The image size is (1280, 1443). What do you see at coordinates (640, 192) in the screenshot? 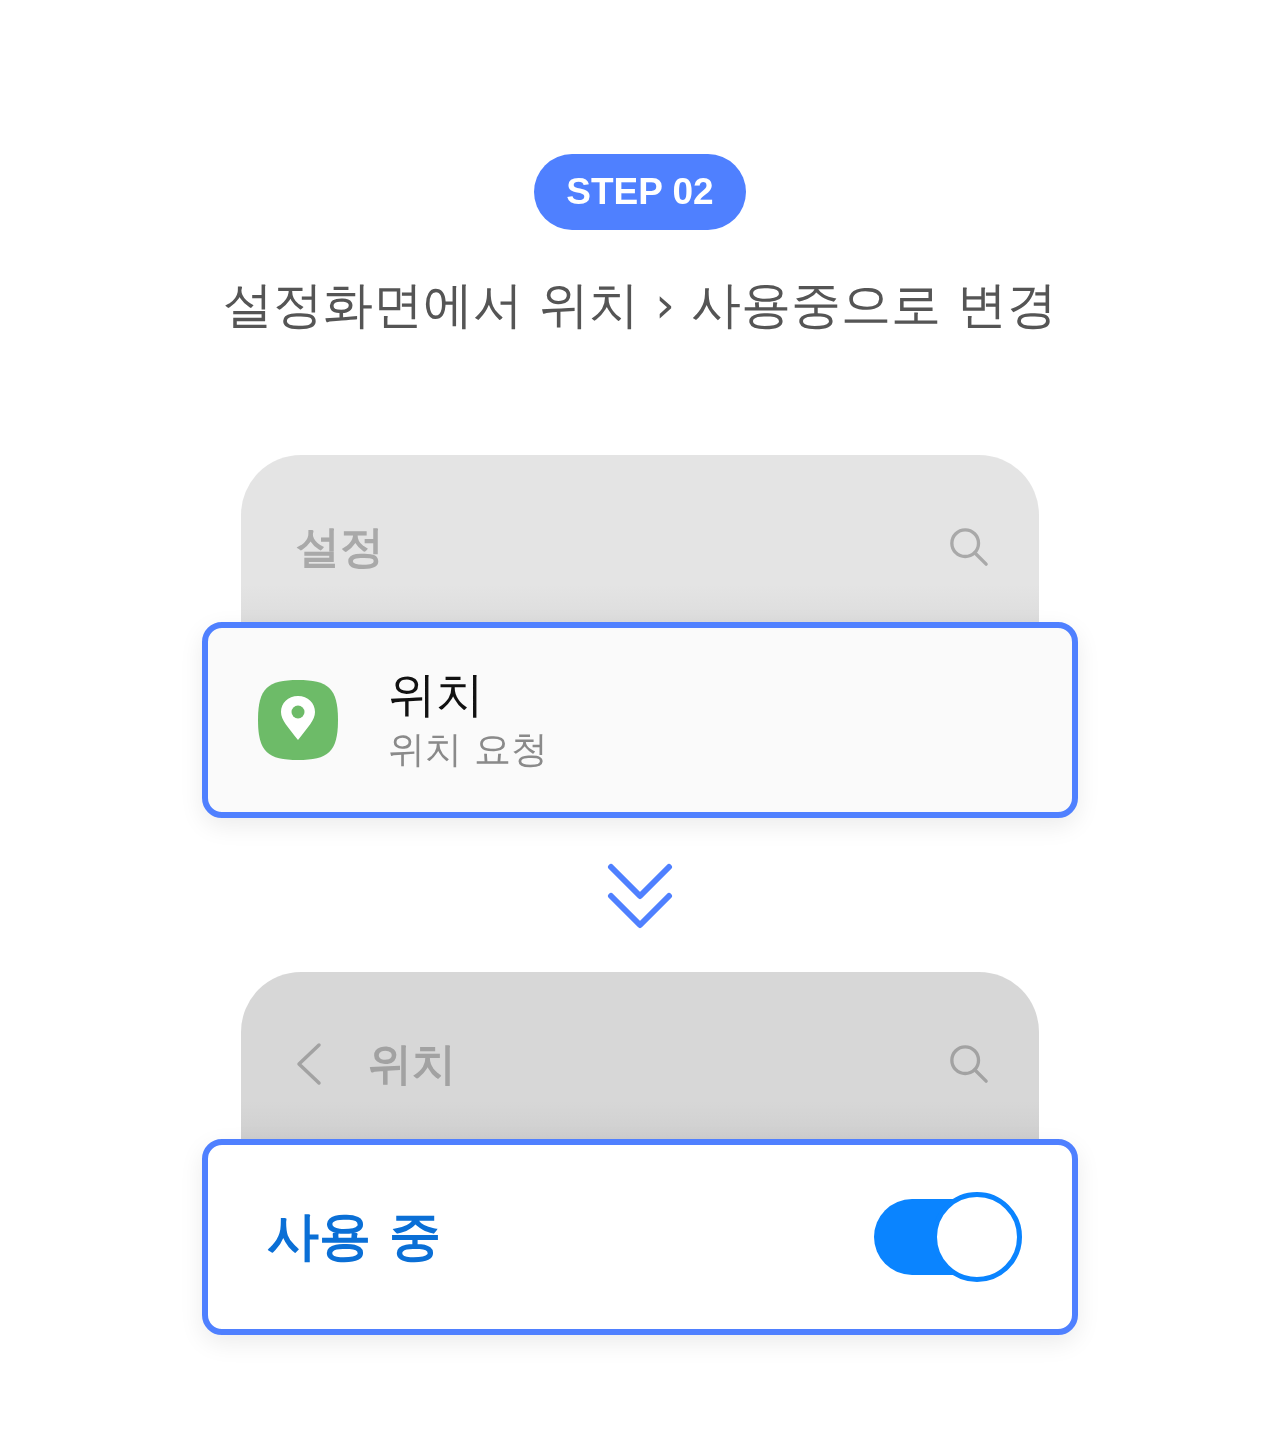
I see `step-badge: STEP 02` at bounding box center [640, 192].